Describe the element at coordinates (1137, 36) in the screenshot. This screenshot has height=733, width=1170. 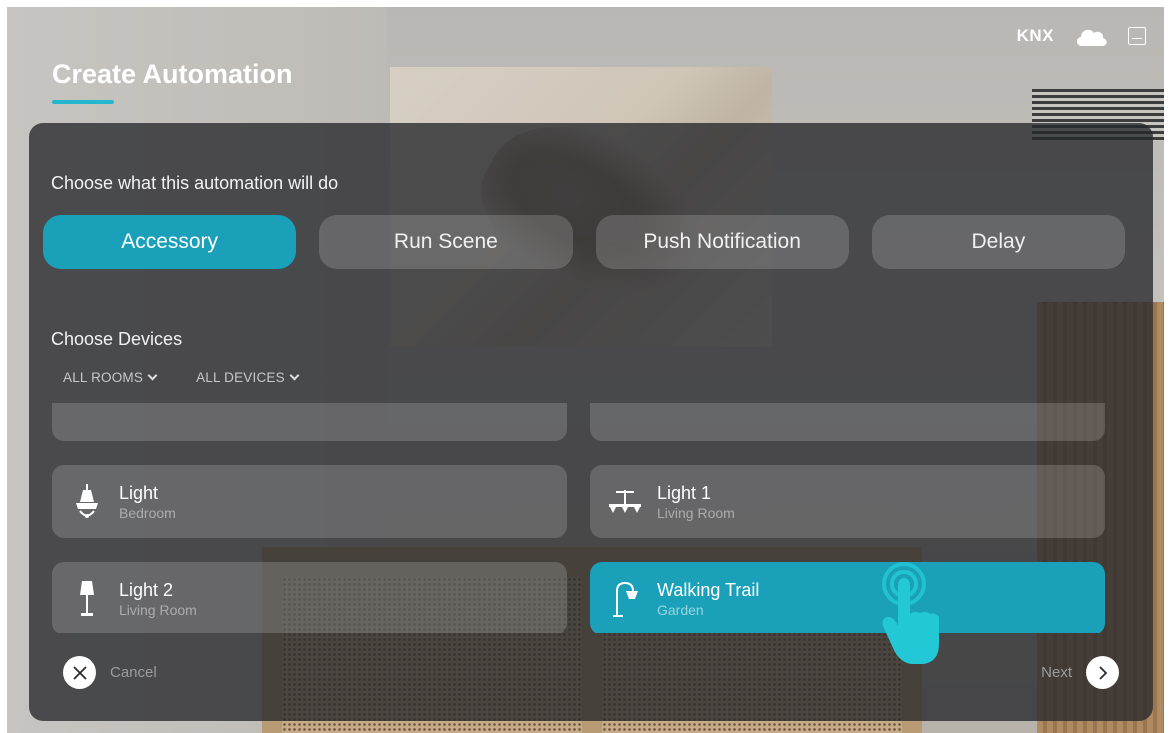
I see `home-icon` at that location.